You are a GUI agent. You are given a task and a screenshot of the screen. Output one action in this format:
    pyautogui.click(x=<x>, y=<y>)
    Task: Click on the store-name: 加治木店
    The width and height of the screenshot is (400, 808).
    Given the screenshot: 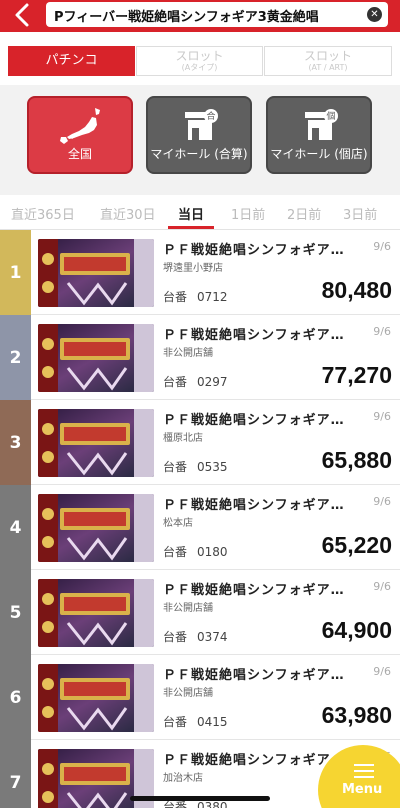 What is the action you would take?
    pyautogui.click(x=183, y=778)
    